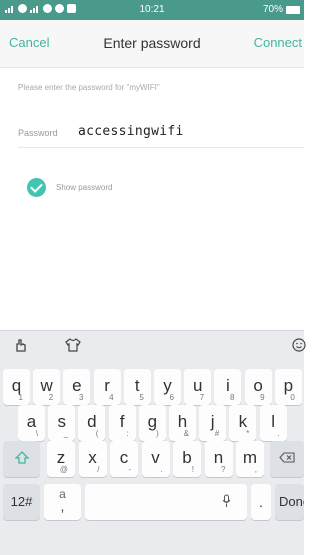 This screenshot has height=555, width=320. I want to click on shift-key, so click(21, 459).